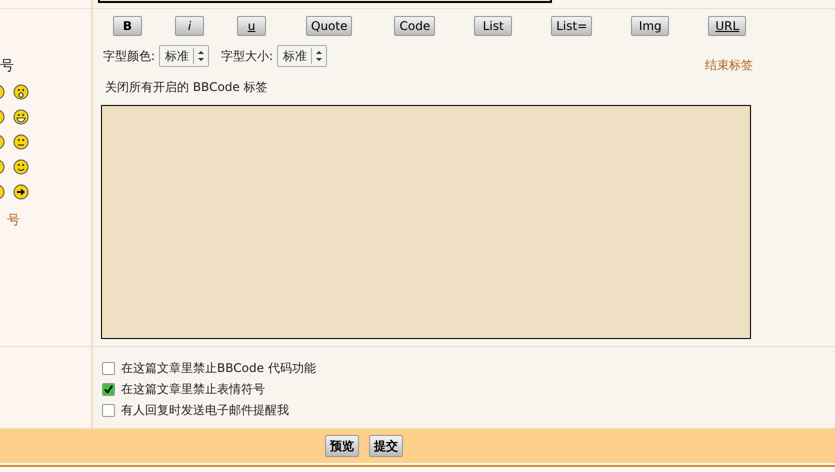 This screenshot has height=472, width=835. I want to click on format-button: Quote, so click(329, 26).